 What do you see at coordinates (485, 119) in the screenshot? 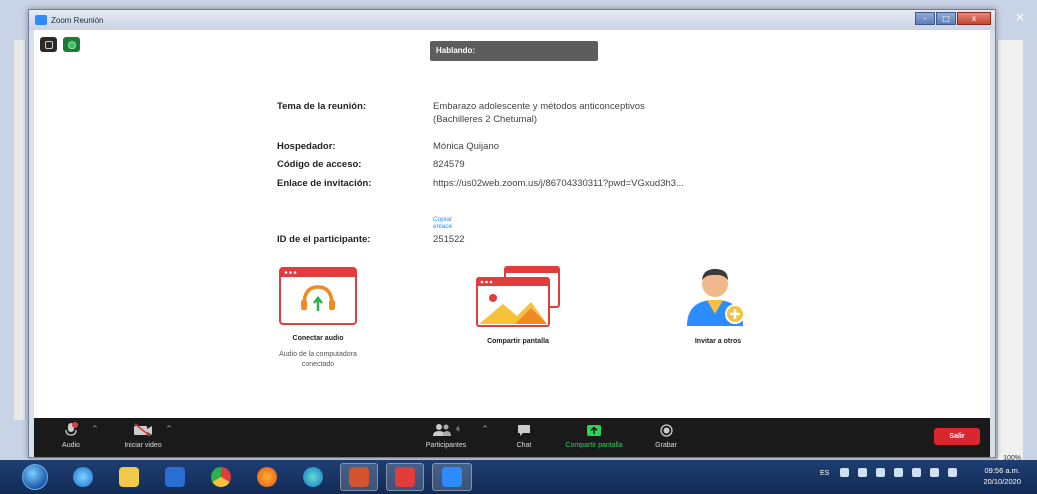
I see `topic-value-line2: (Bachilleres 2 Chetumal)` at bounding box center [485, 119].